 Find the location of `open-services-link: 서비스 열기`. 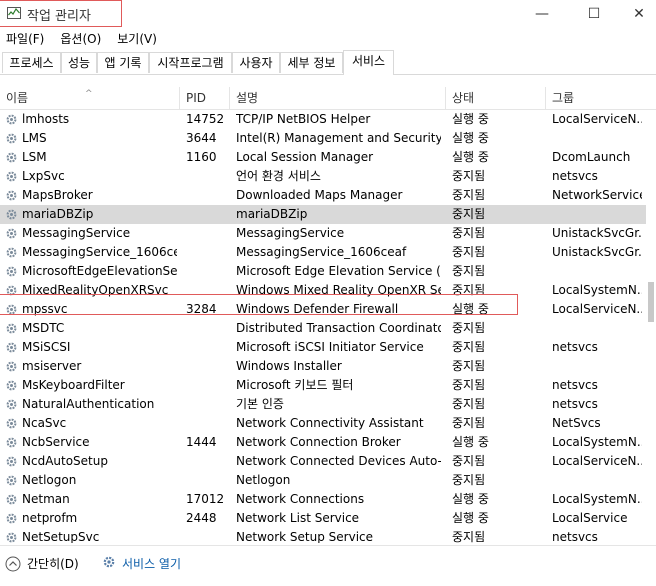

open-services-link: 서비스 열기 is located at coordinates (141, 563).